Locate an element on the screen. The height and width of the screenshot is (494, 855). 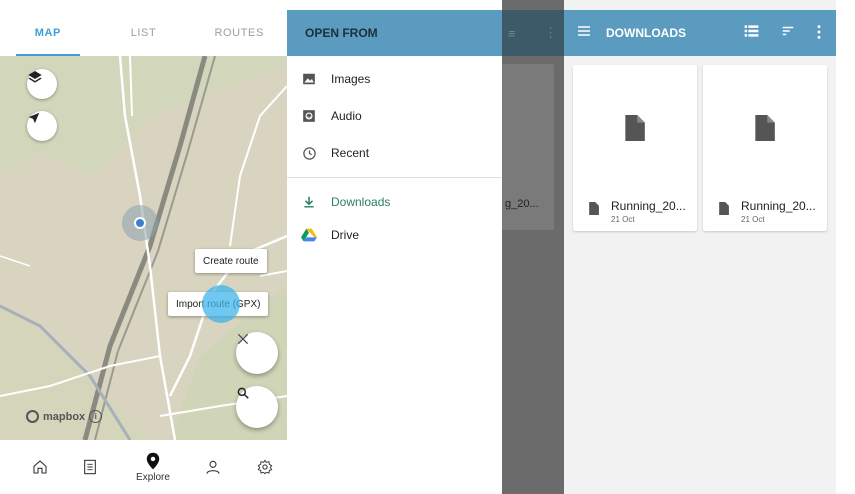
drawer-item-drive: Drive is located at coordinates (394, 235).